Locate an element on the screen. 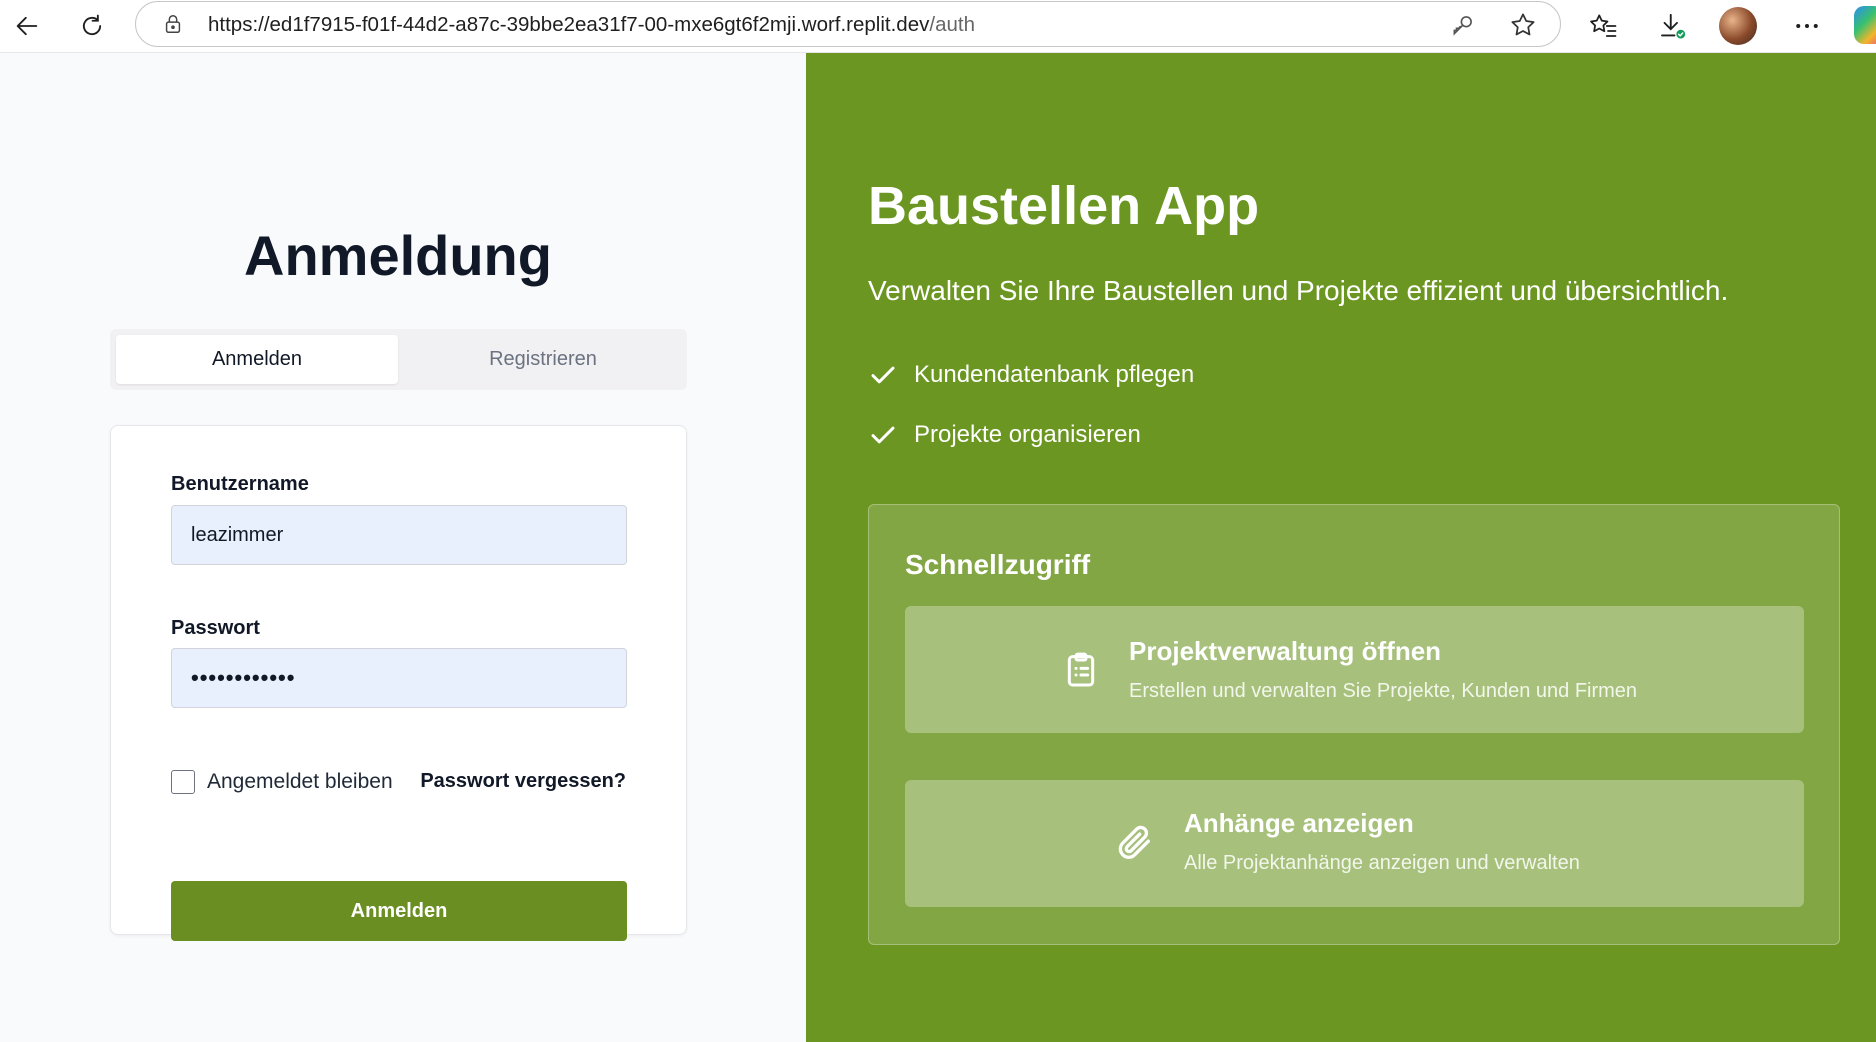 Image resolution: width=1876 pixels, height=1042 pixels. auth-tabs: Anmelden Registrieren is located at coordinates (398, 359).